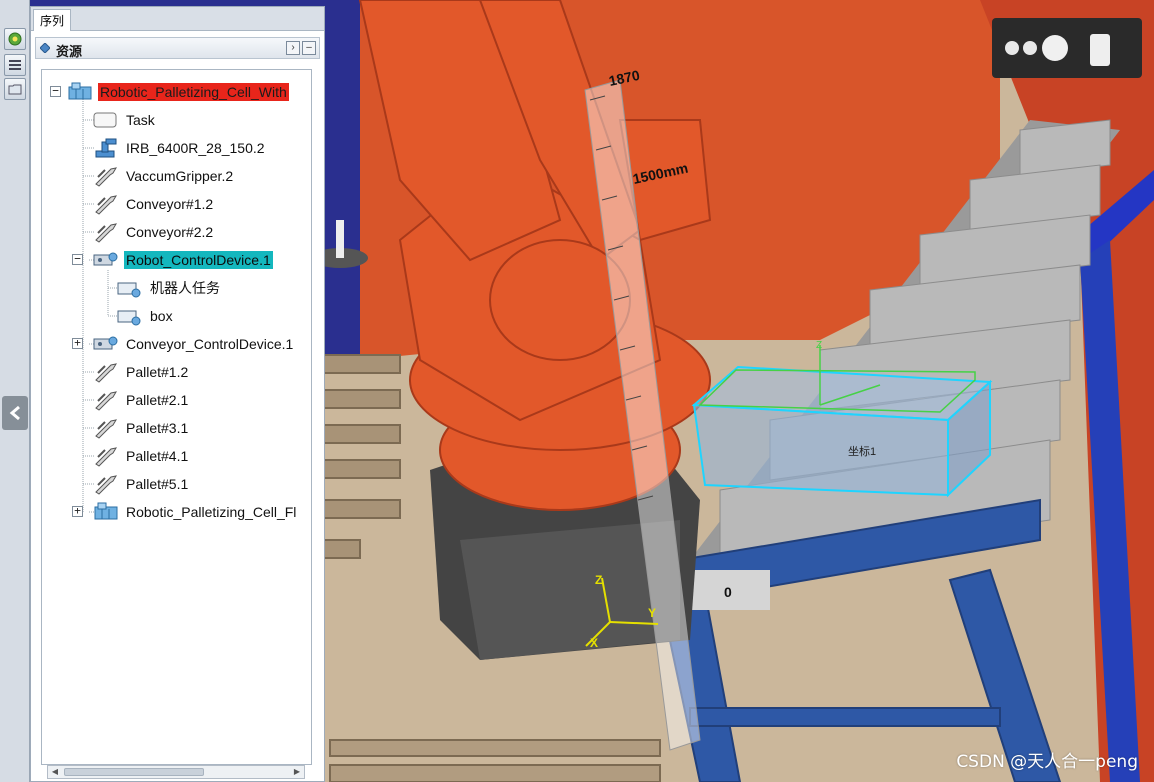 This screenshot has height=782, width=1154. Describe the element at coordinates (598, 580) in the screenshot. I see `world-axis-z: Z` at that location.